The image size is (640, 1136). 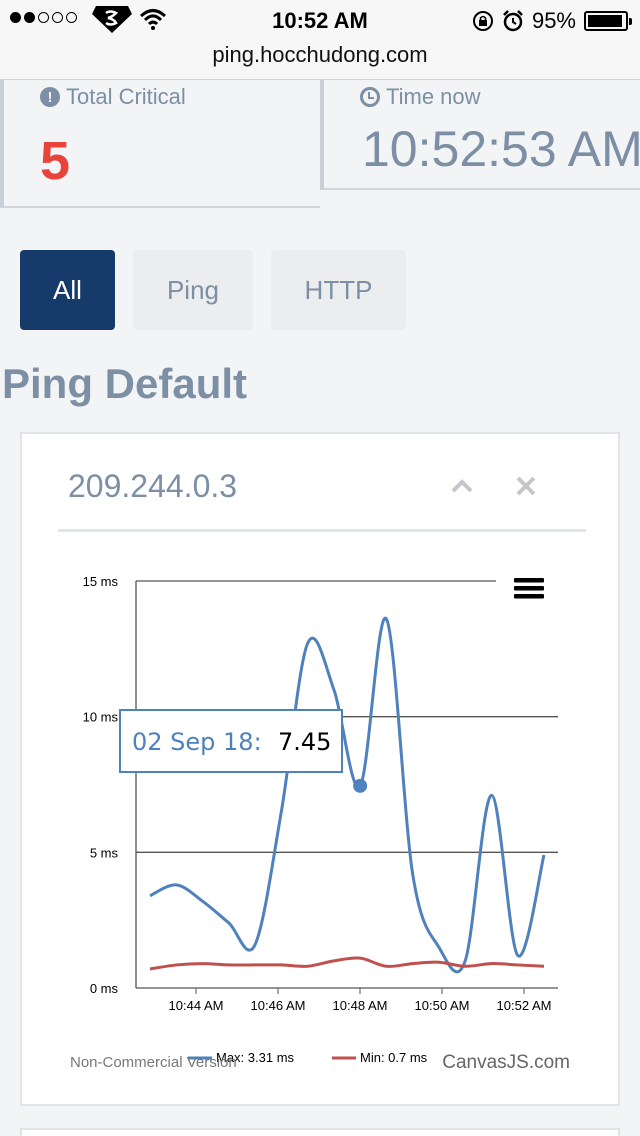 I want to click on clock-icon, so click(x=370, y=97).